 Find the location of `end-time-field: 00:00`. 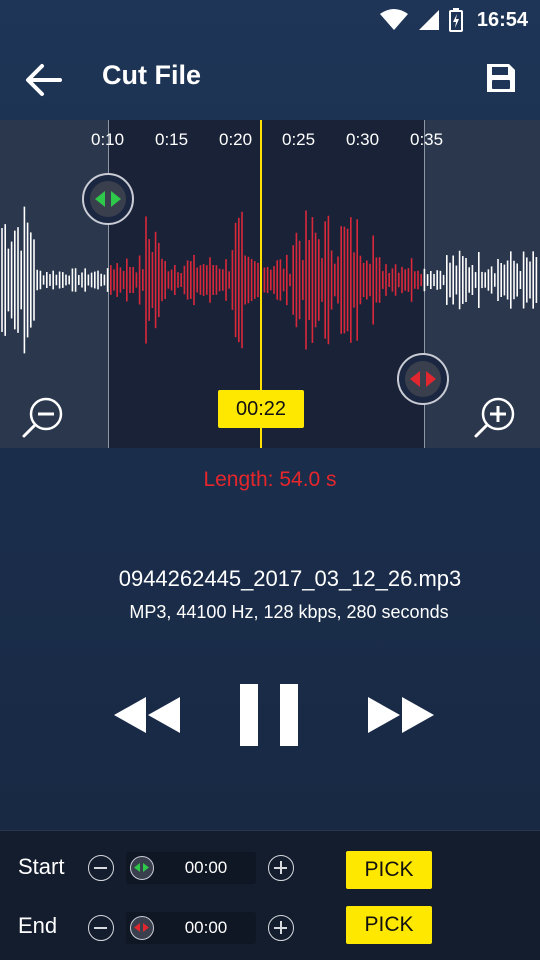

end-time-field: 00:00 is located at coordinates (191, 928).